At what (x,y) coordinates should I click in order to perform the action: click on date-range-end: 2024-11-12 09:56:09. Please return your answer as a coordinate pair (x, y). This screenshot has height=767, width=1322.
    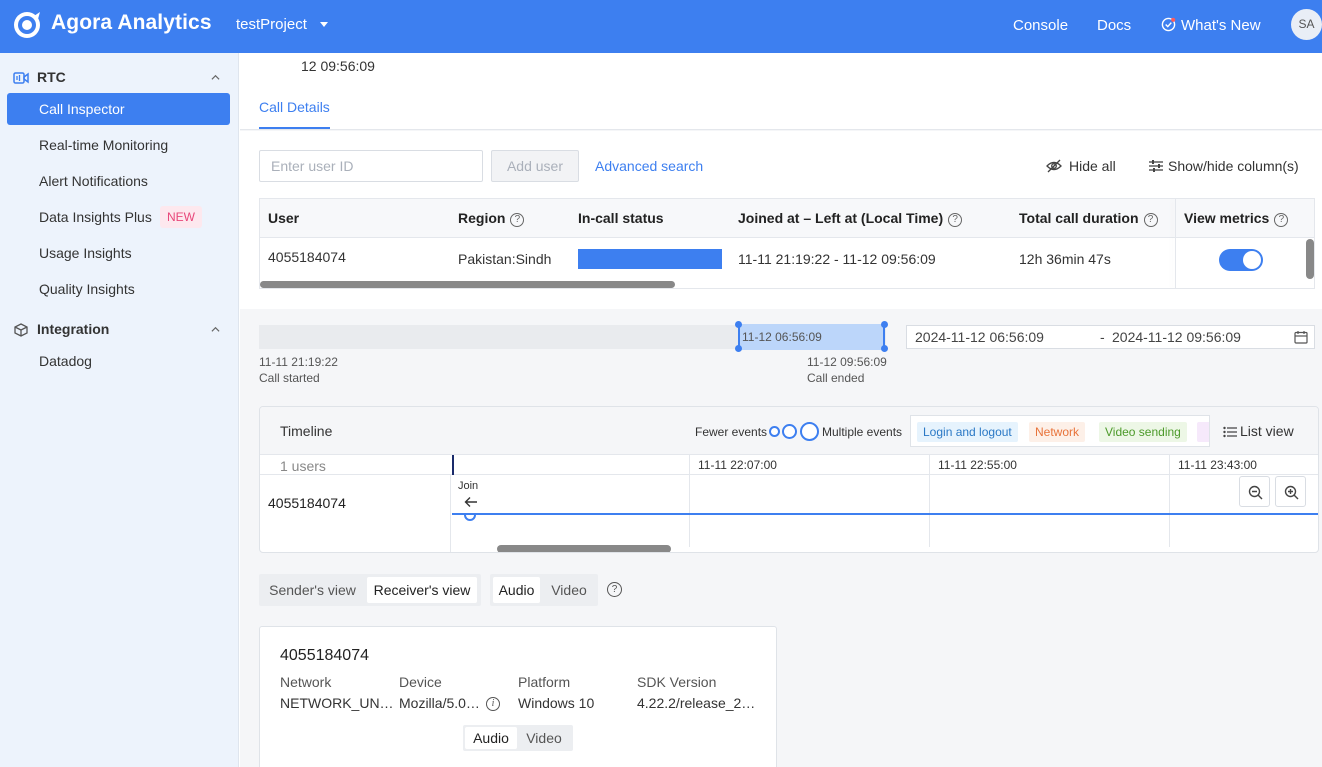
    Looking at the image, I should click on (1176, 337).